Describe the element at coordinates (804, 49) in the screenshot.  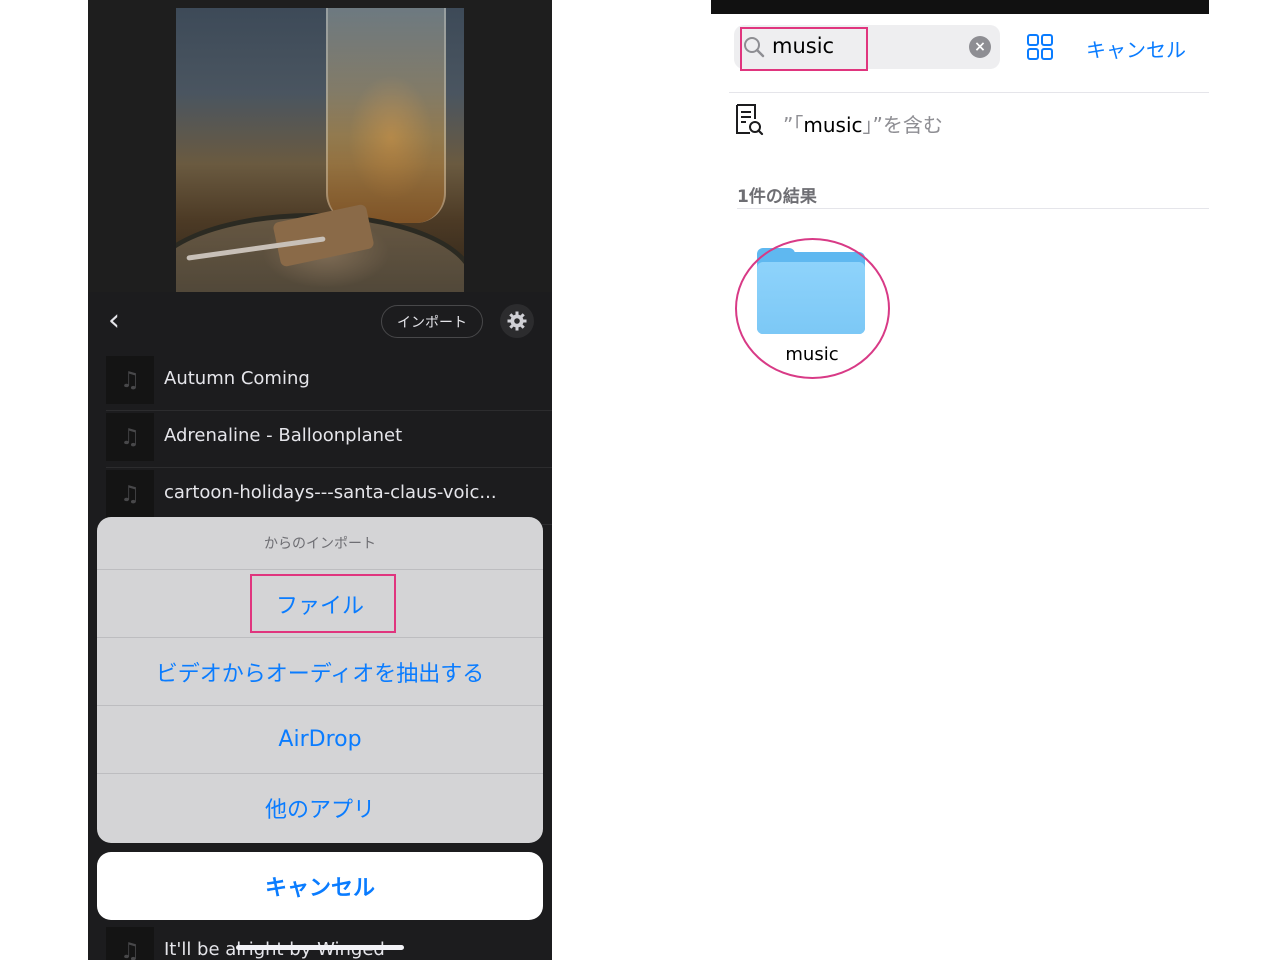
I see `highlight-box-search` at that location.